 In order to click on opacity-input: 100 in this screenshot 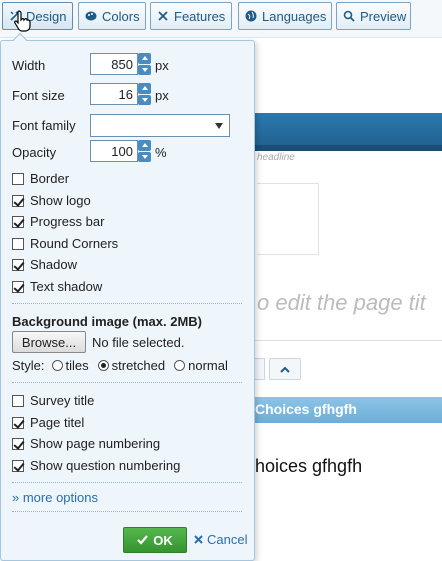, I will do `click(114, 151)`.